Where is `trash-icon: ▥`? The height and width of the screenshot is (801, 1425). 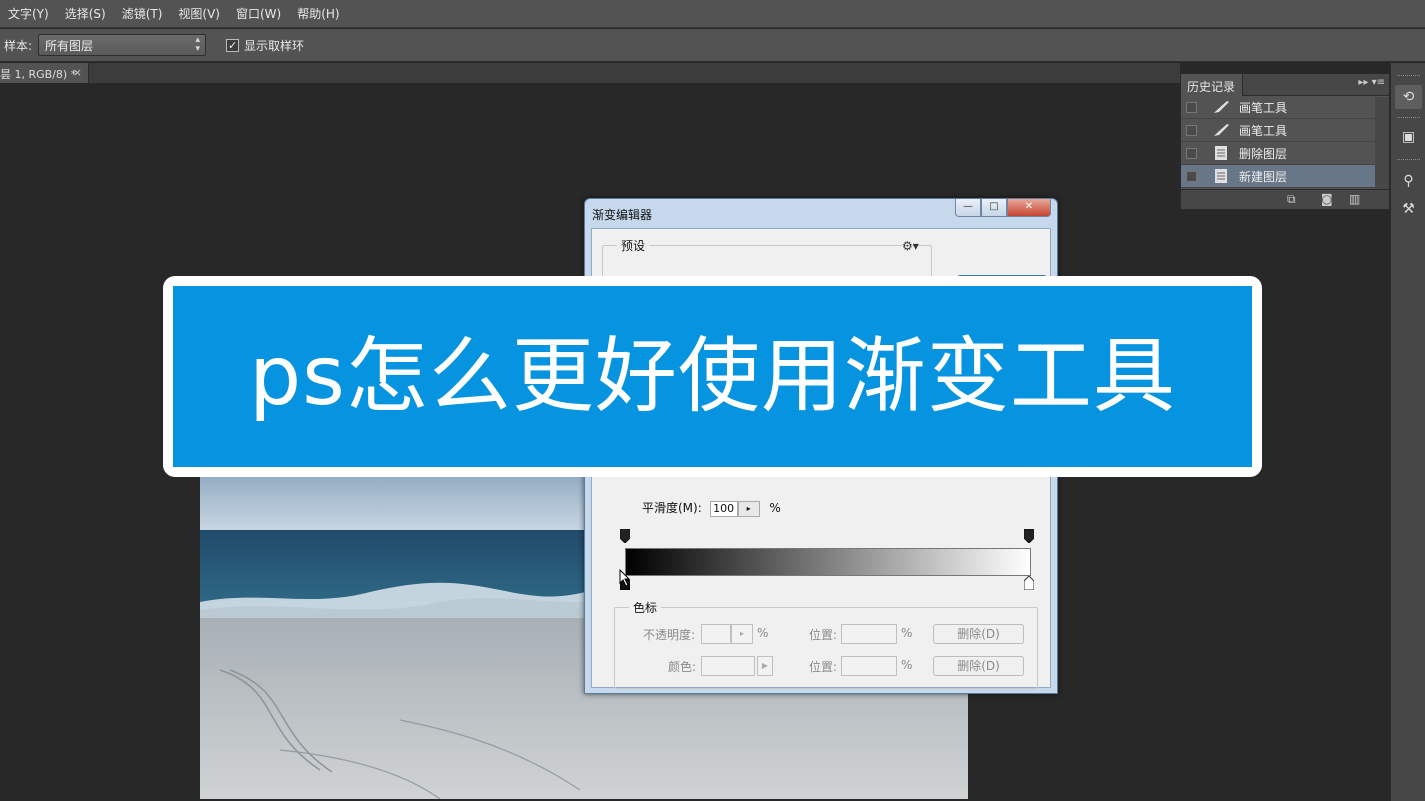 trash-icon: ▥ is located at coordinates (1354, 199).